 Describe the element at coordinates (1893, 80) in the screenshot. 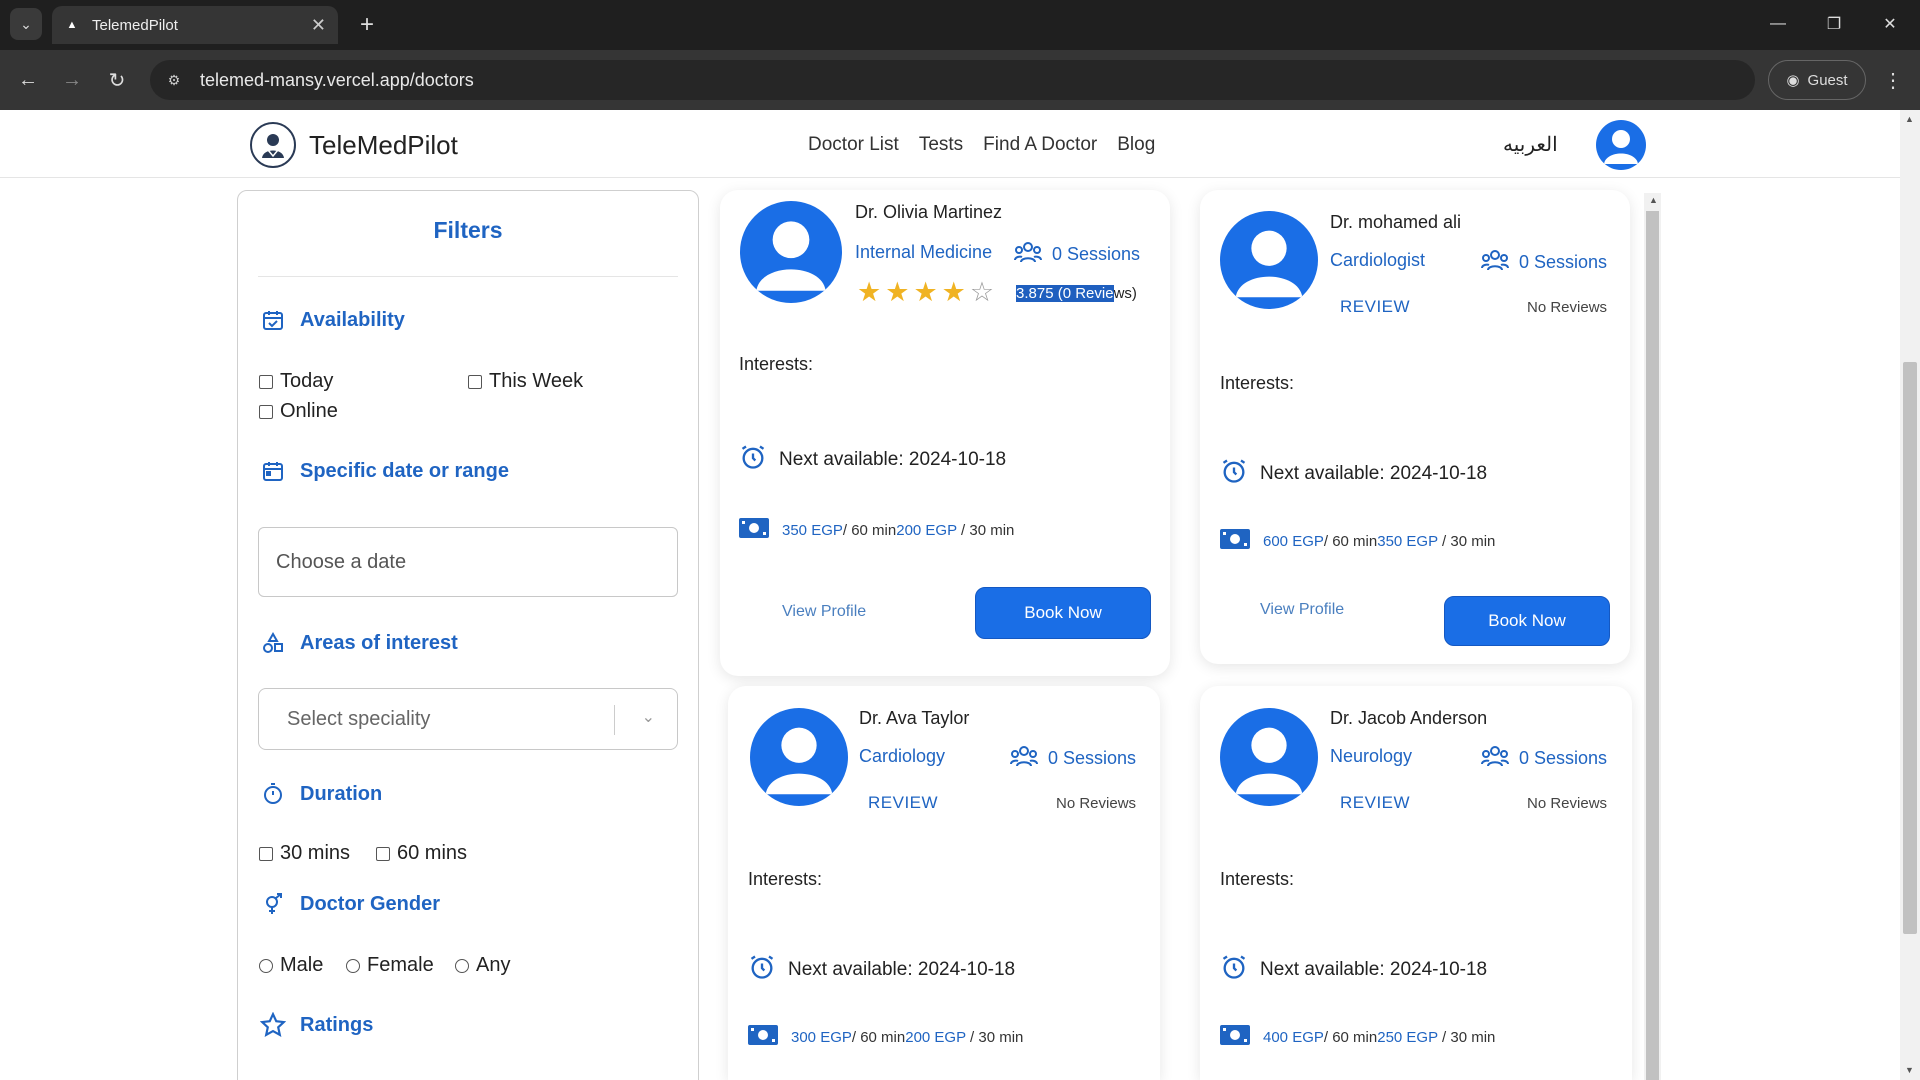

I see `browser-menu-icon: ⋮` at that location.